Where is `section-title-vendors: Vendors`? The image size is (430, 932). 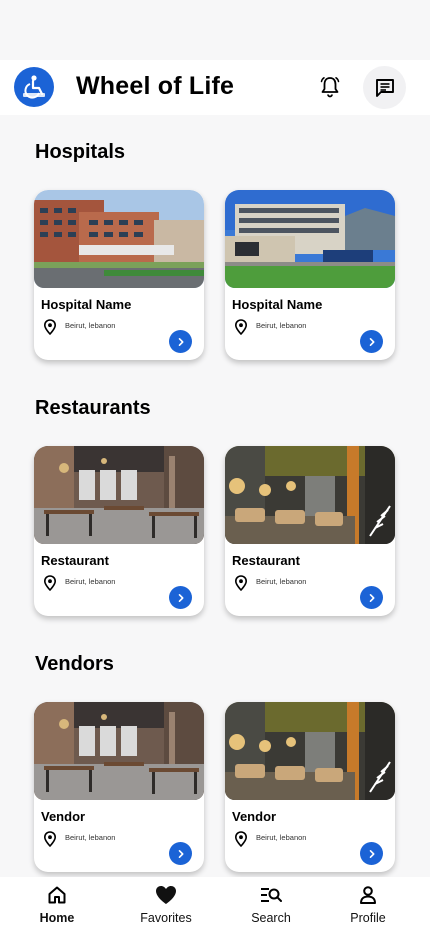 section-title-vendors: Vendors is located at coordinates (74, 664).